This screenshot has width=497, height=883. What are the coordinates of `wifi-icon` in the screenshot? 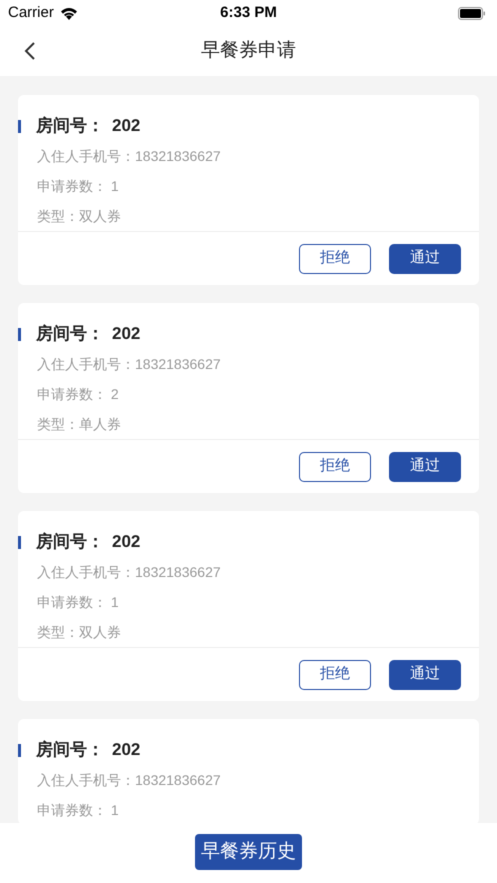 It's located at (69, 13).